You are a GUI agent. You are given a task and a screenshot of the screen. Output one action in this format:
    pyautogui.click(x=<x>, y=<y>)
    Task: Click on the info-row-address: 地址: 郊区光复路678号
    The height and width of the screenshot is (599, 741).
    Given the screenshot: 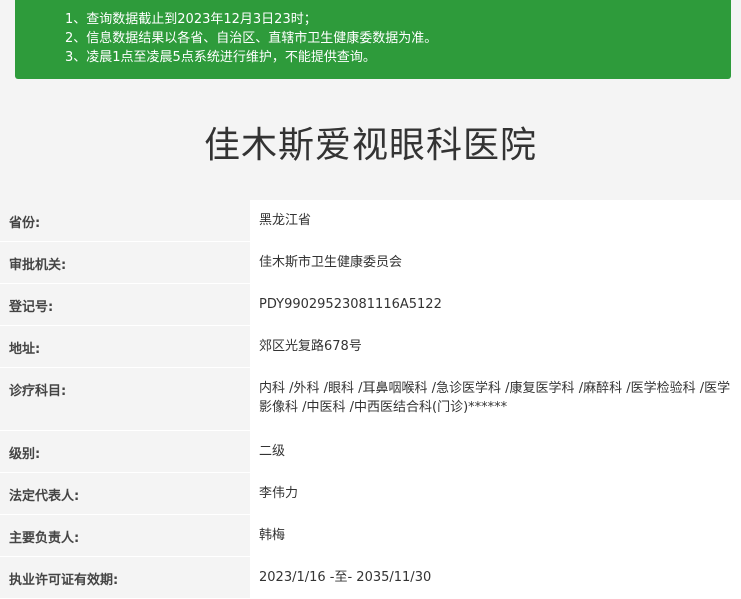 What is the action you would take?
    pyautogui.click(x=370, y=347)
    